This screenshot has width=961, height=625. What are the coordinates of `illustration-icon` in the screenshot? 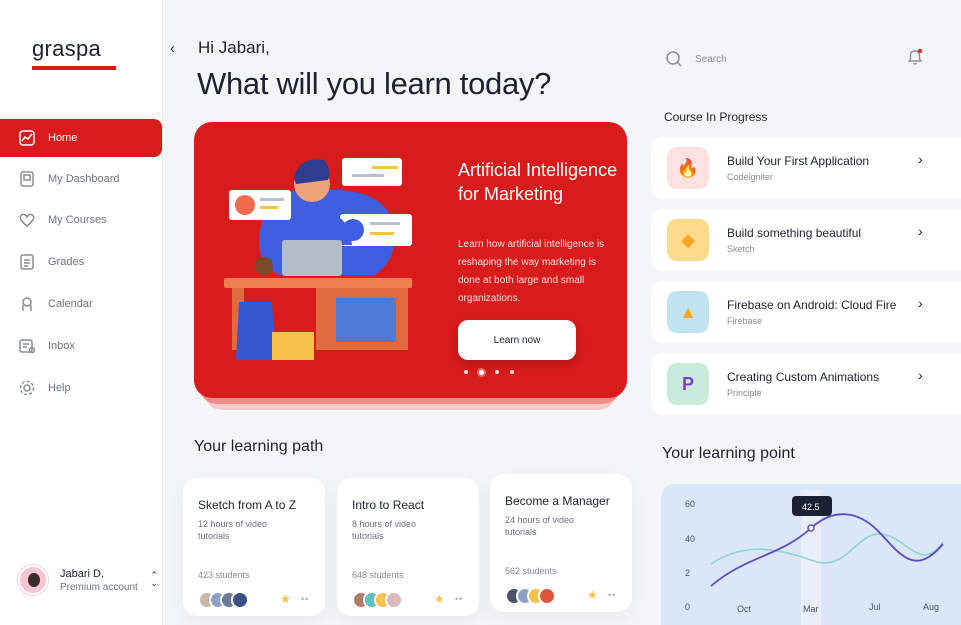 It's located at (318, 259).